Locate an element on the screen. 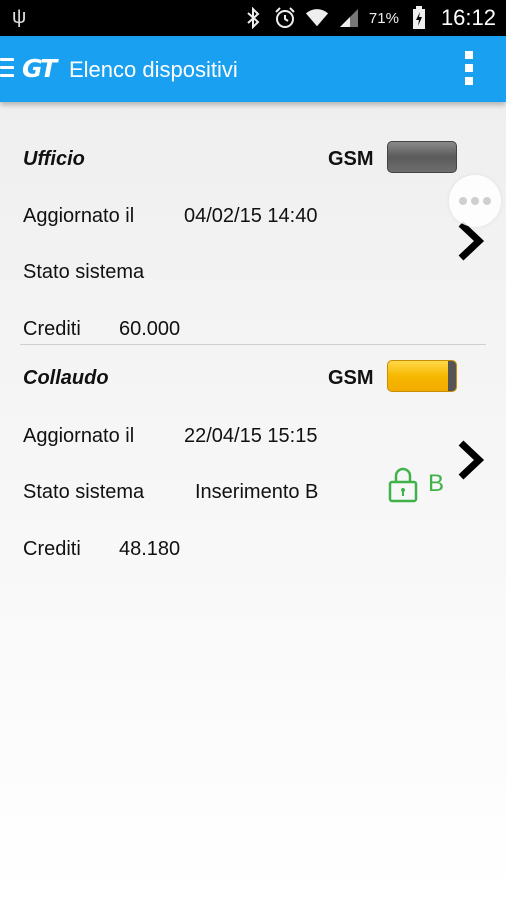 The height and width of the screenshot is (900, 506). armed-zone-letter: B is located at coordinates (436, 483).